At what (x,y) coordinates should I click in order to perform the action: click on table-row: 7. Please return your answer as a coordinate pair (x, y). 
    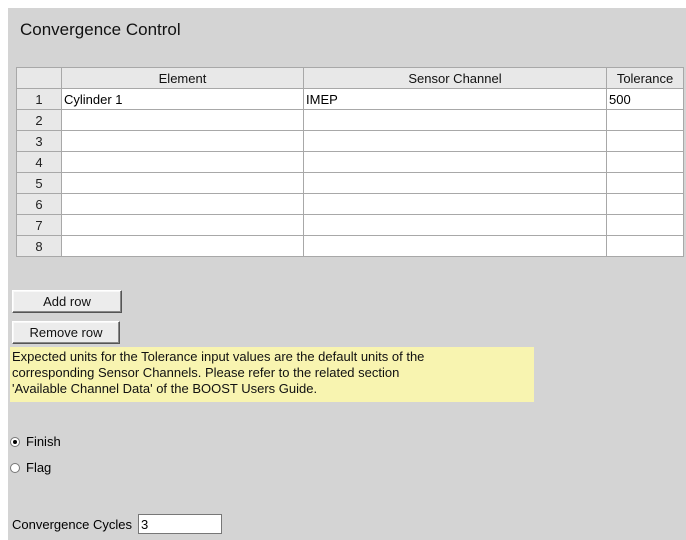
    Looking at the image, I should click on (350, 225).